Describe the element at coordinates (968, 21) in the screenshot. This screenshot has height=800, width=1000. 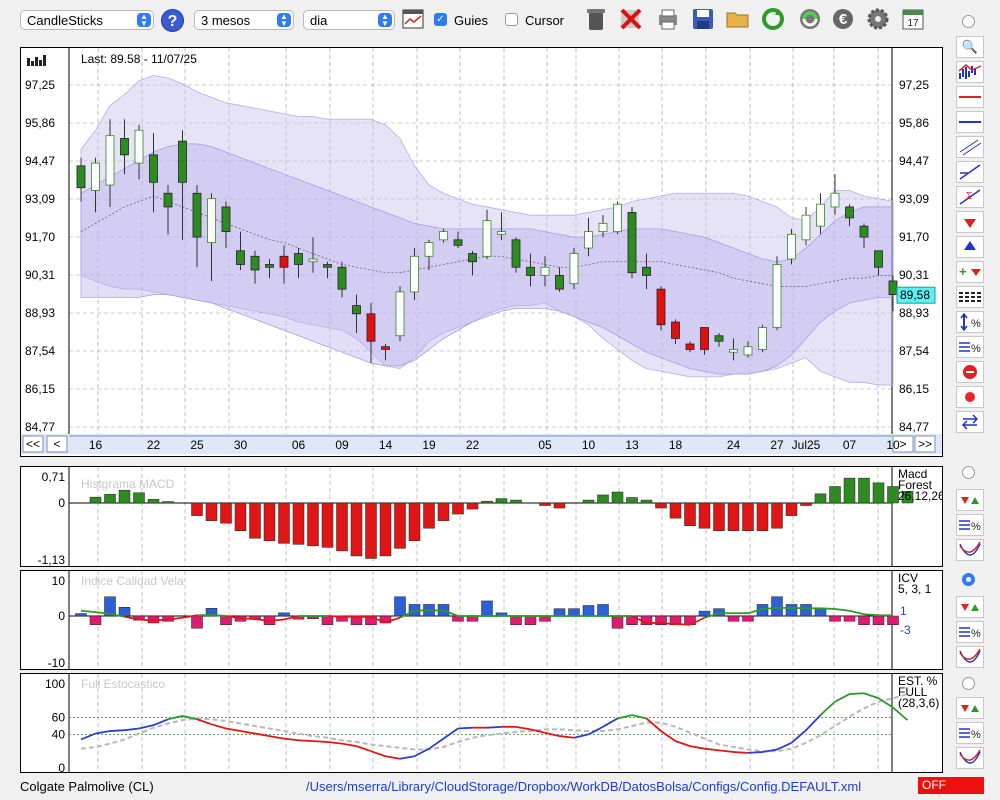
I see `price-panel-radio` at that location.